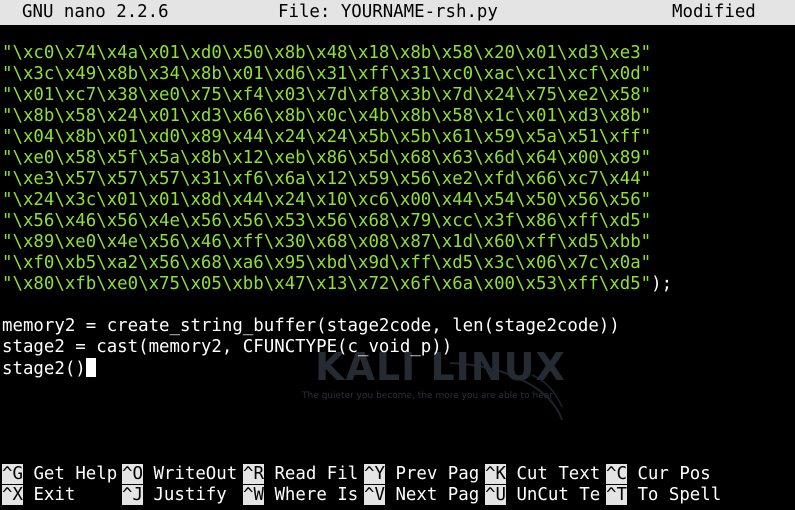  Describe the element at coordinates (674, 474) in the screenshot. I see `shortcut-label: Cur Pos` at that location.